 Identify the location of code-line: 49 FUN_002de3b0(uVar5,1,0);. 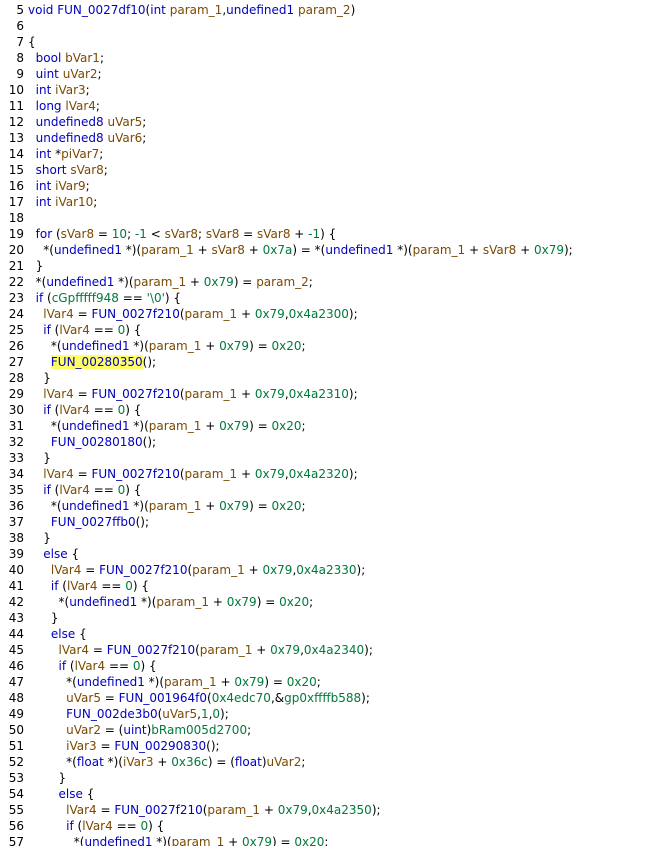
(324, 714).